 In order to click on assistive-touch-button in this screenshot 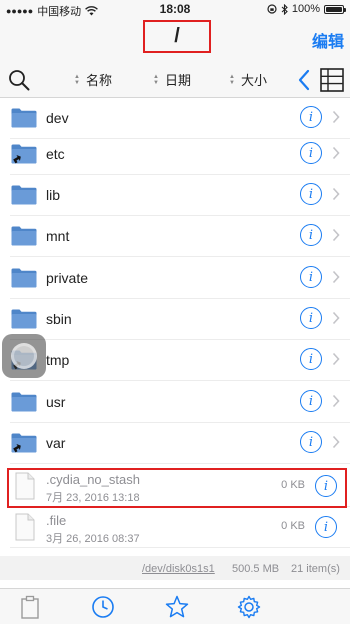, I will do `click(24, 356)`.